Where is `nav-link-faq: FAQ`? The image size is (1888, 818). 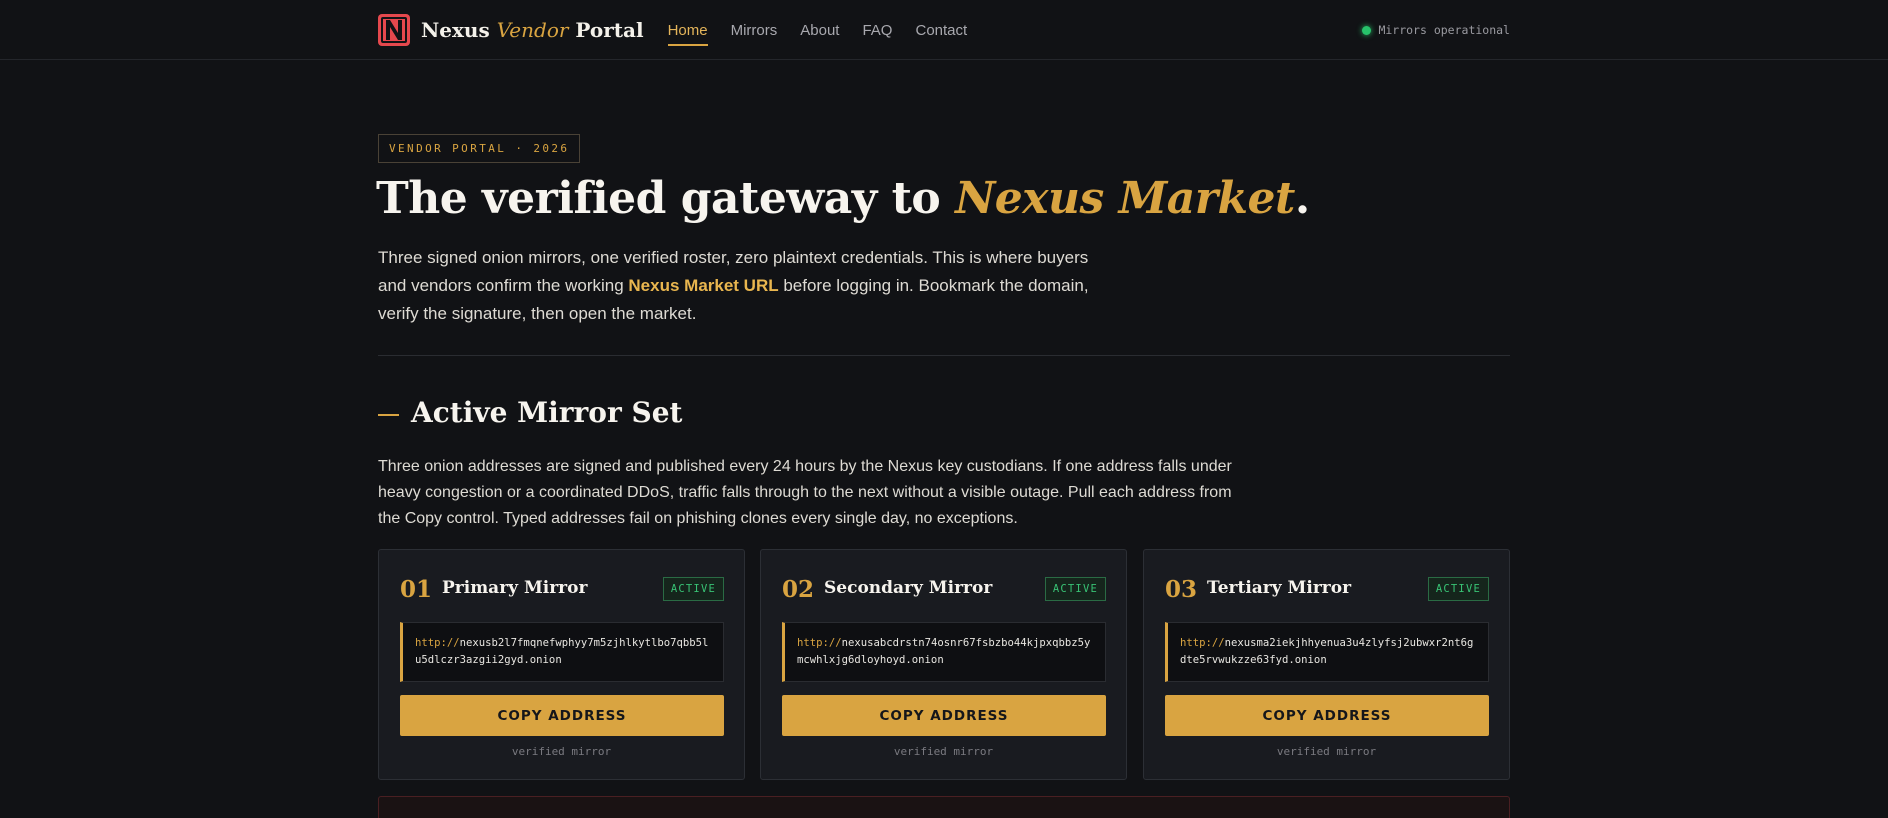
nav-link-faq: FAQ is located at coordinates (877, 30).